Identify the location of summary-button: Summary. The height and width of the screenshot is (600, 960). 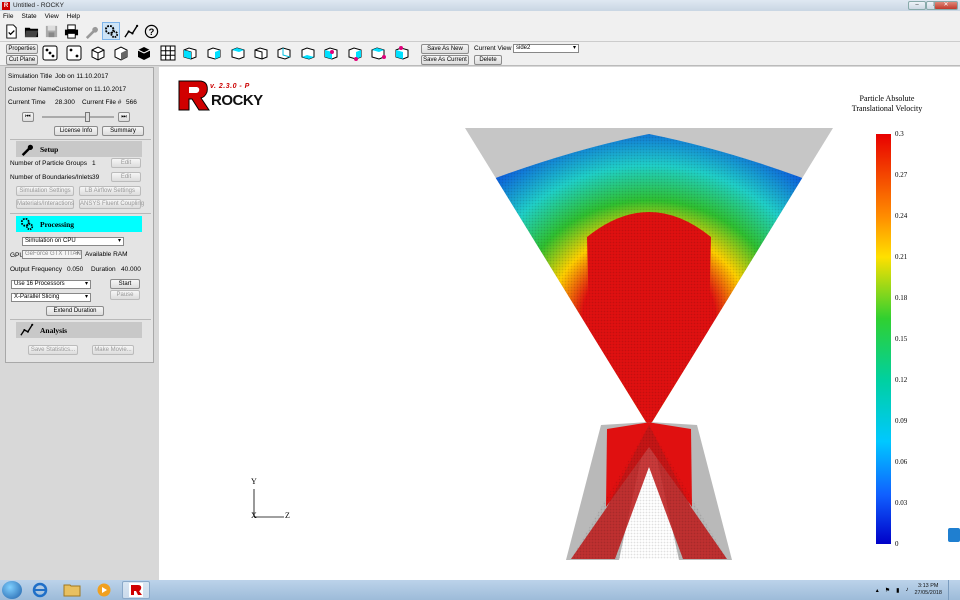
(123, 131).